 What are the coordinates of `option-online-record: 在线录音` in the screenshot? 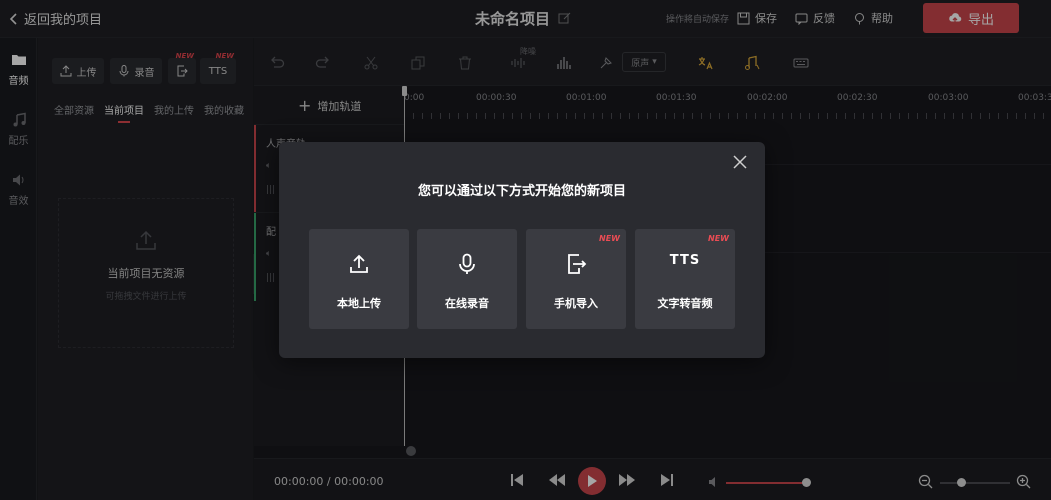 It's located at (467, 279).